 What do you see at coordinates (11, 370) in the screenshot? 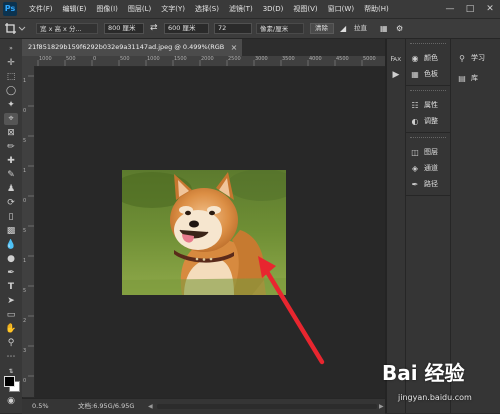
I see `swap-colors-icon: ⇅` at bounding box center [11, 370].